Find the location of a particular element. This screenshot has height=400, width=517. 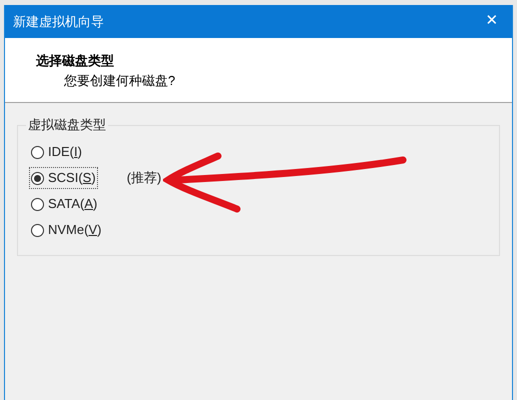

radio-option: IDE(I) is located at coordinates (56, 152).